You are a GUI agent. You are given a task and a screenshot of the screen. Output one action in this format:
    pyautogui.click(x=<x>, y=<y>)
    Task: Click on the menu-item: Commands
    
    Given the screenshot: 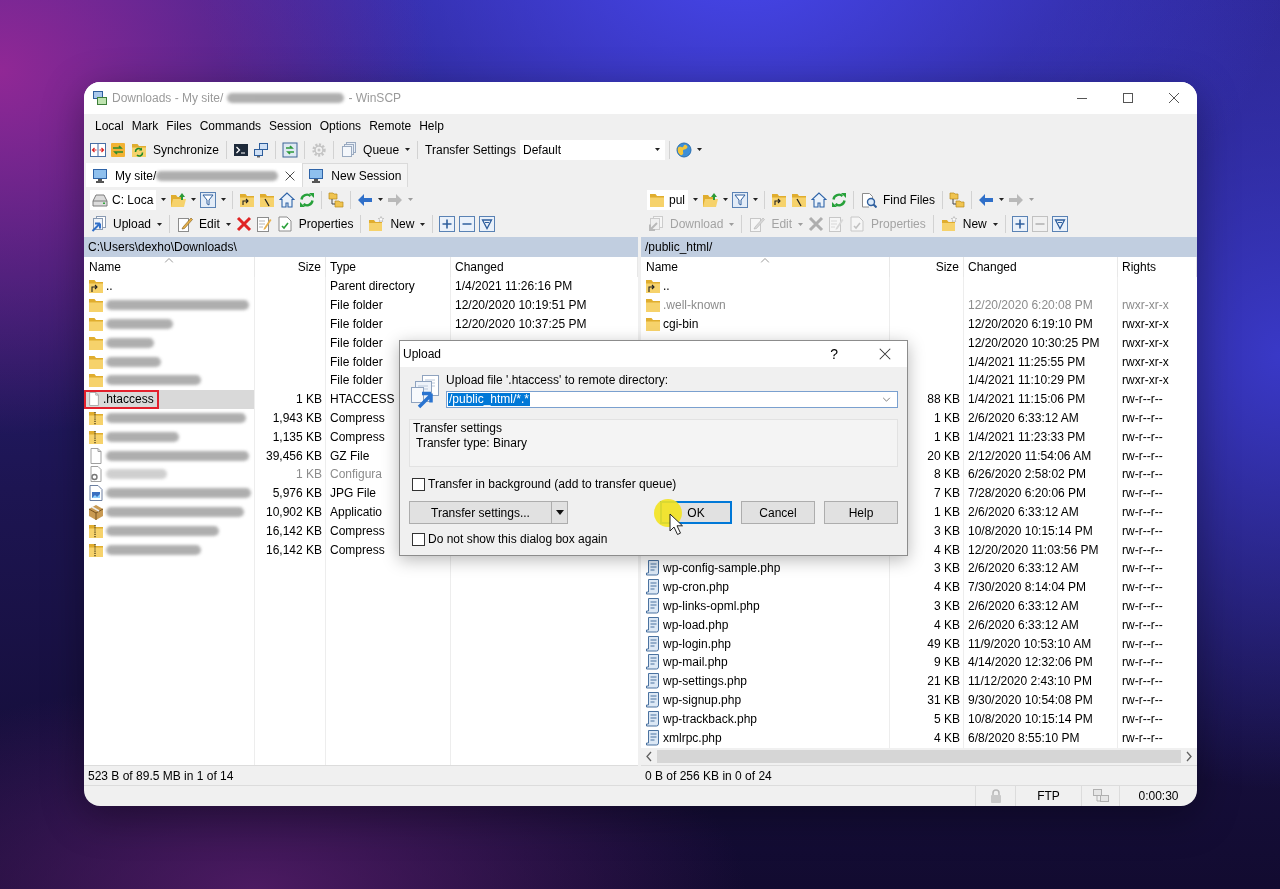 What is the action you would take?
    pyautogui.click(x=230, y=125)
    